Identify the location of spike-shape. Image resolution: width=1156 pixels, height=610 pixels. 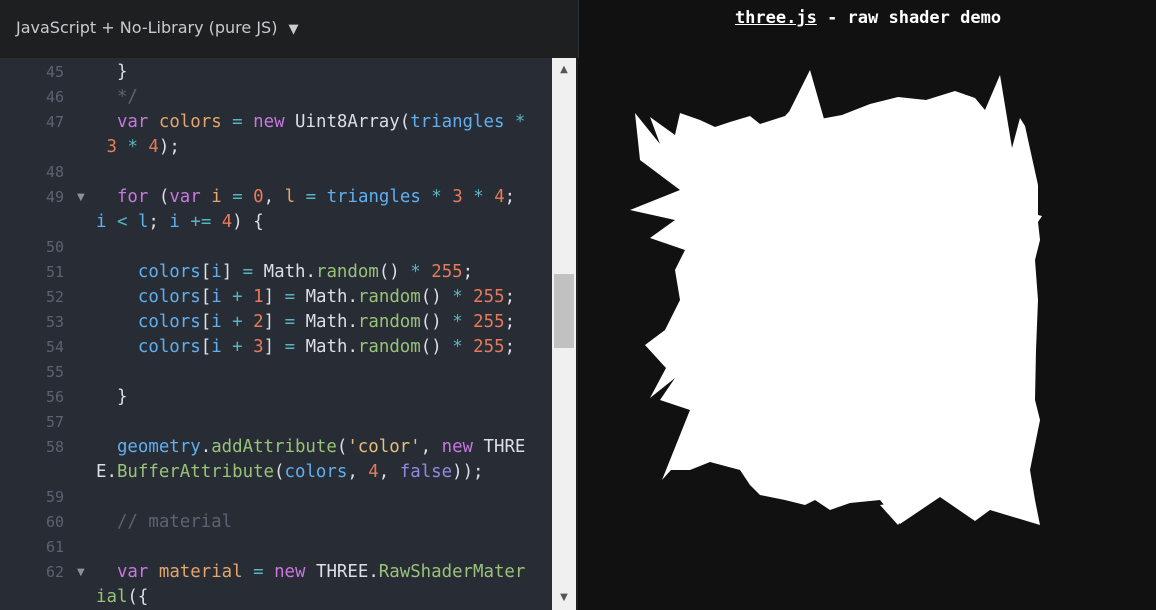
(805, 105).